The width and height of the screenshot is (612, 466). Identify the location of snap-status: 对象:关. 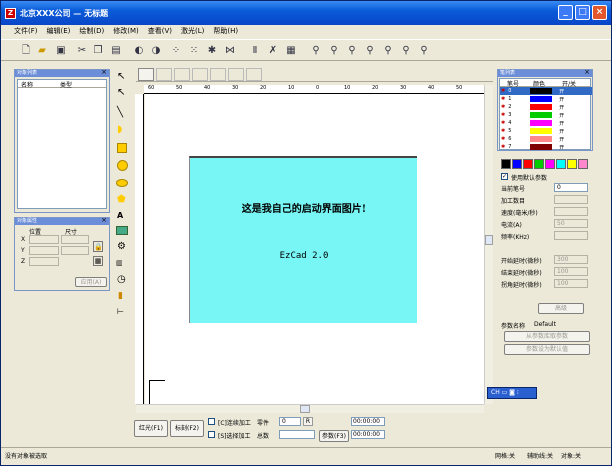
(571, 455).